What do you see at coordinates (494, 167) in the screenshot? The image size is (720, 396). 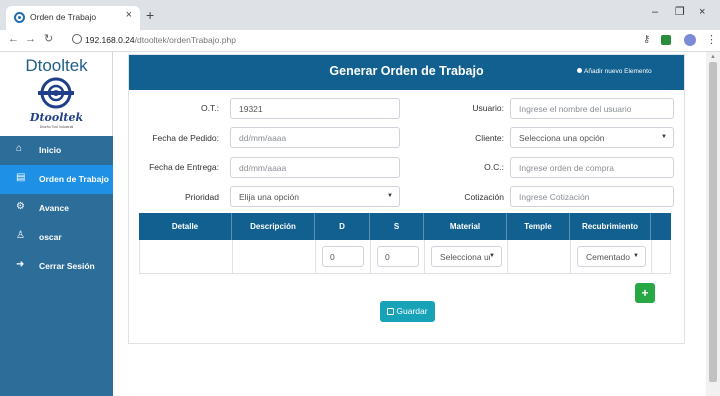 I see `oc-label: O.C.:` at bounding box center [494, 167].